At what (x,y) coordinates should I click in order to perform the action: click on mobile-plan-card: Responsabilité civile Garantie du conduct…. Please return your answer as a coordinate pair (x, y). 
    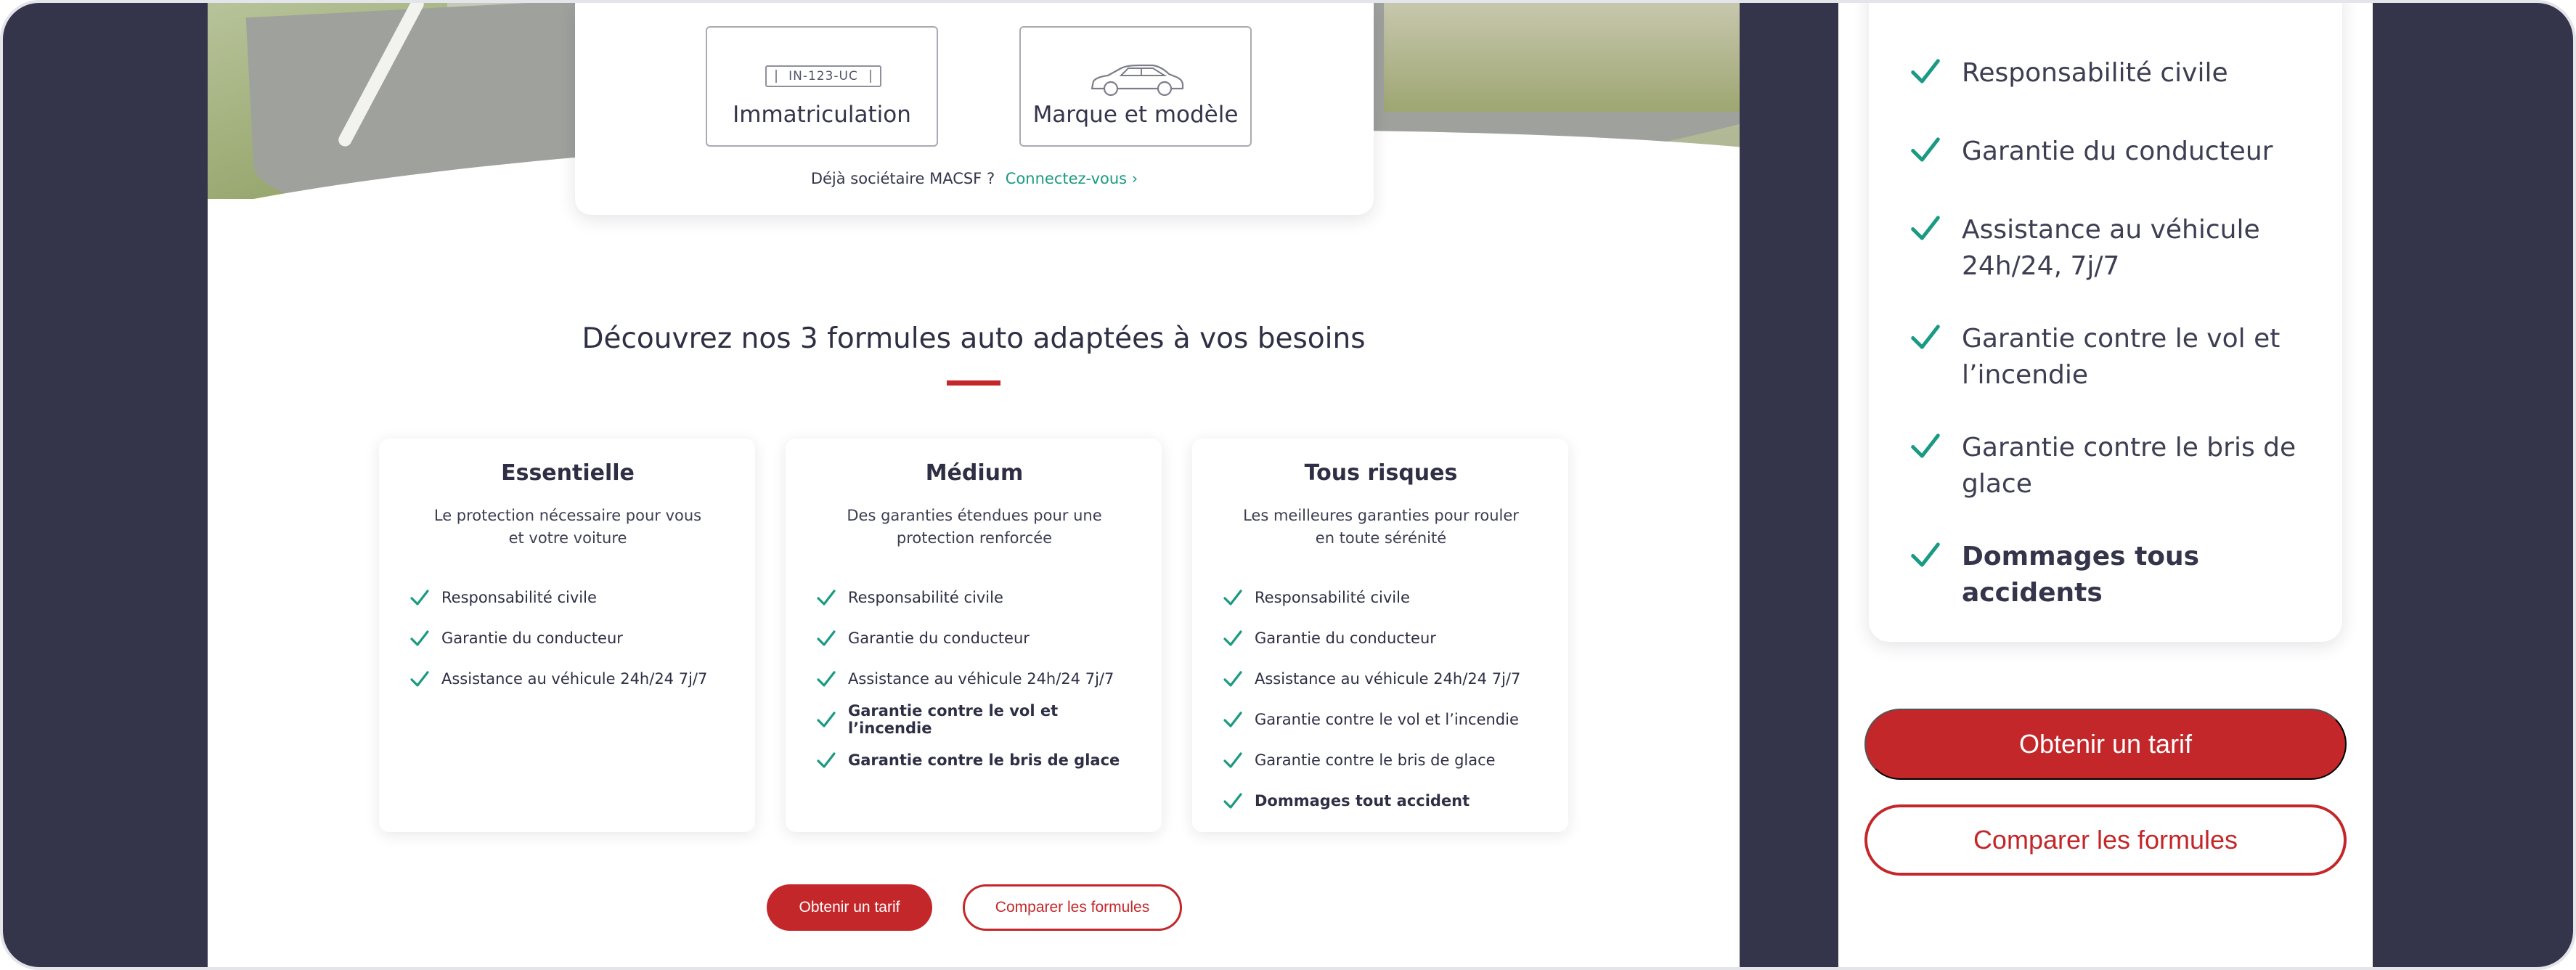
    Looking at the image, I should click on (2105, 322).